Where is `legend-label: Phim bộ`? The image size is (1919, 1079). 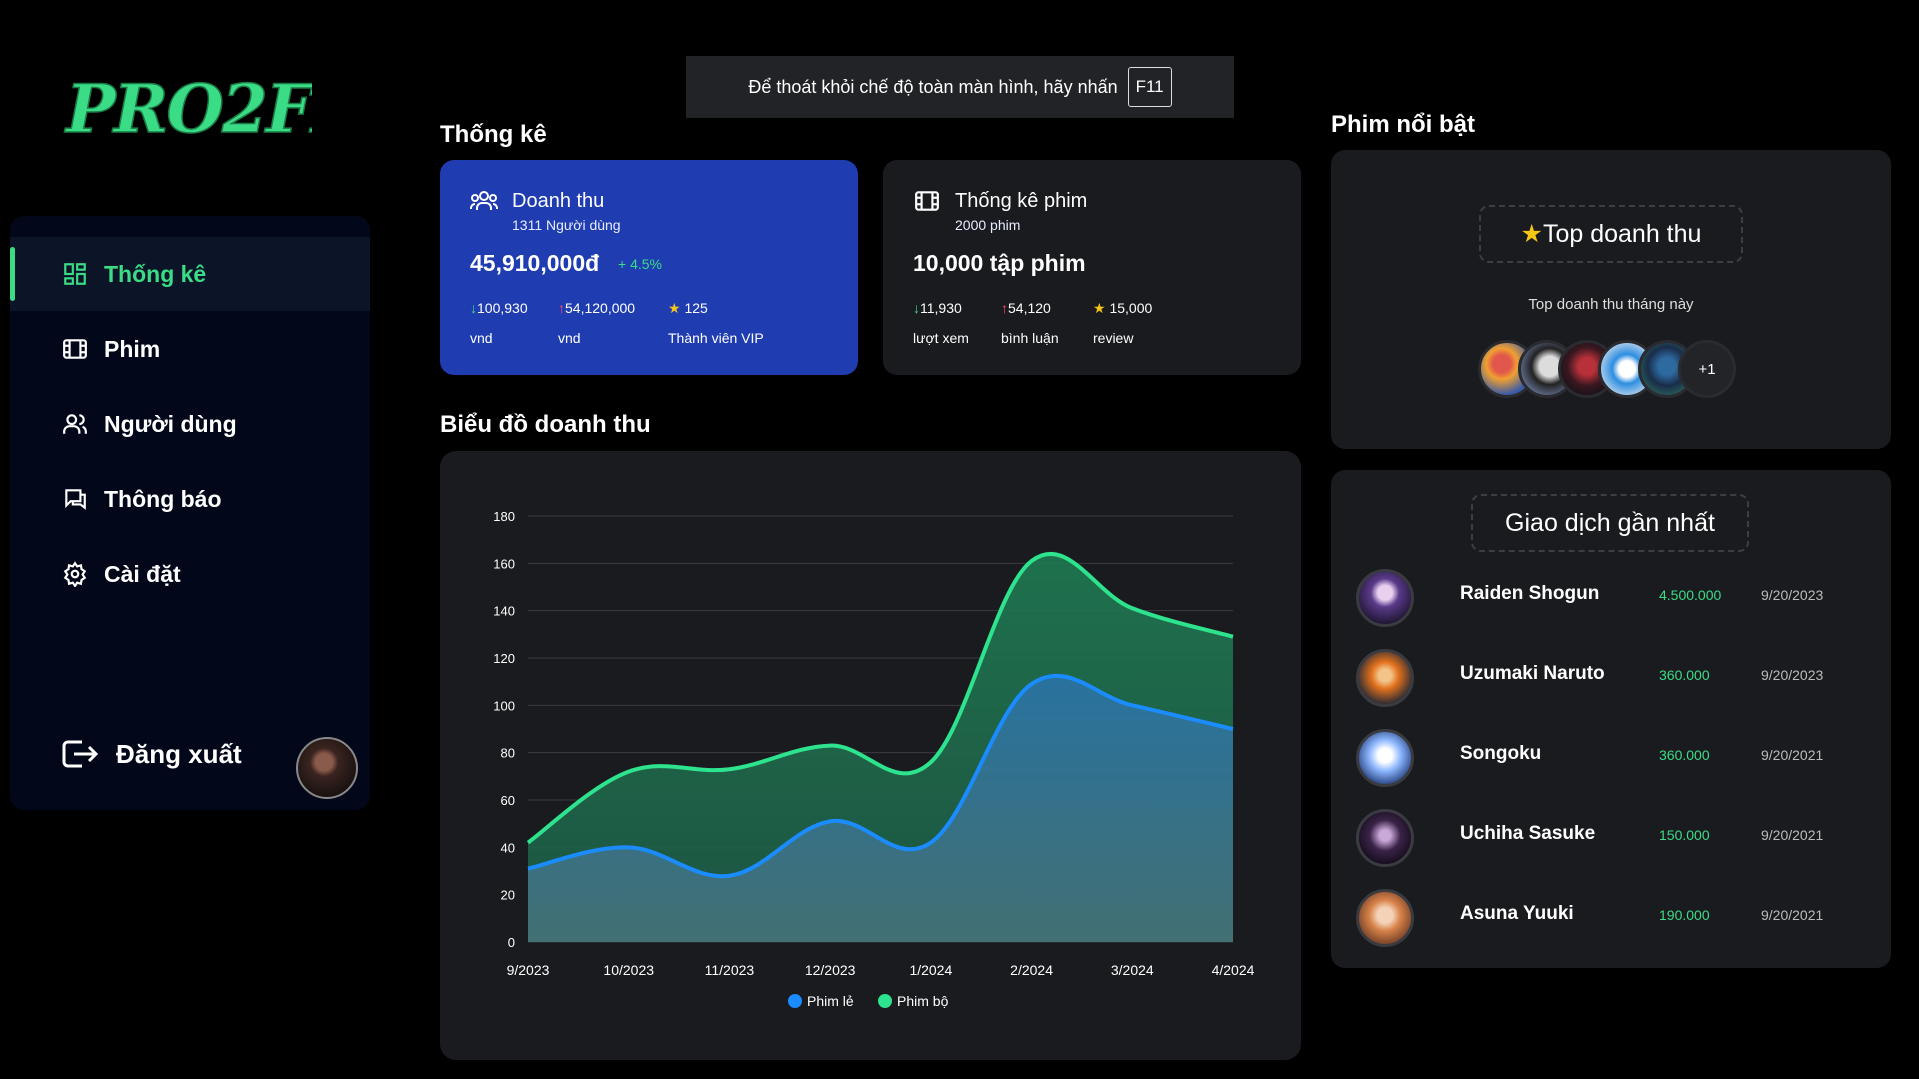
legend-label: Phim bộ is located at coordinates (923, 1001).